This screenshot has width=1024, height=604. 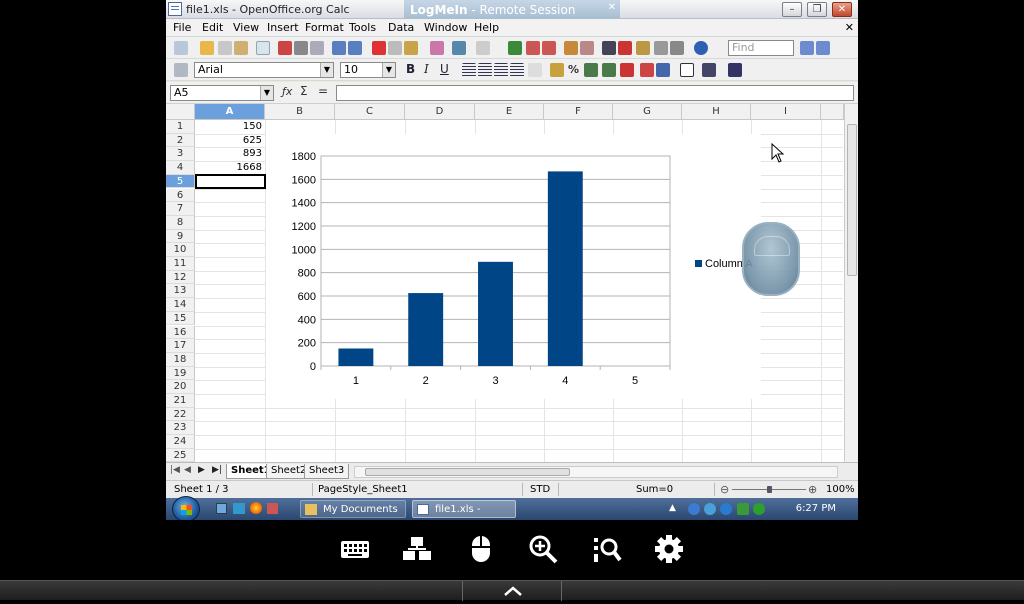 What do you see at coordinates (852, 200) in the screenshot?
I see `vertical-scroll-thumb` at bounding box center [852, 200].